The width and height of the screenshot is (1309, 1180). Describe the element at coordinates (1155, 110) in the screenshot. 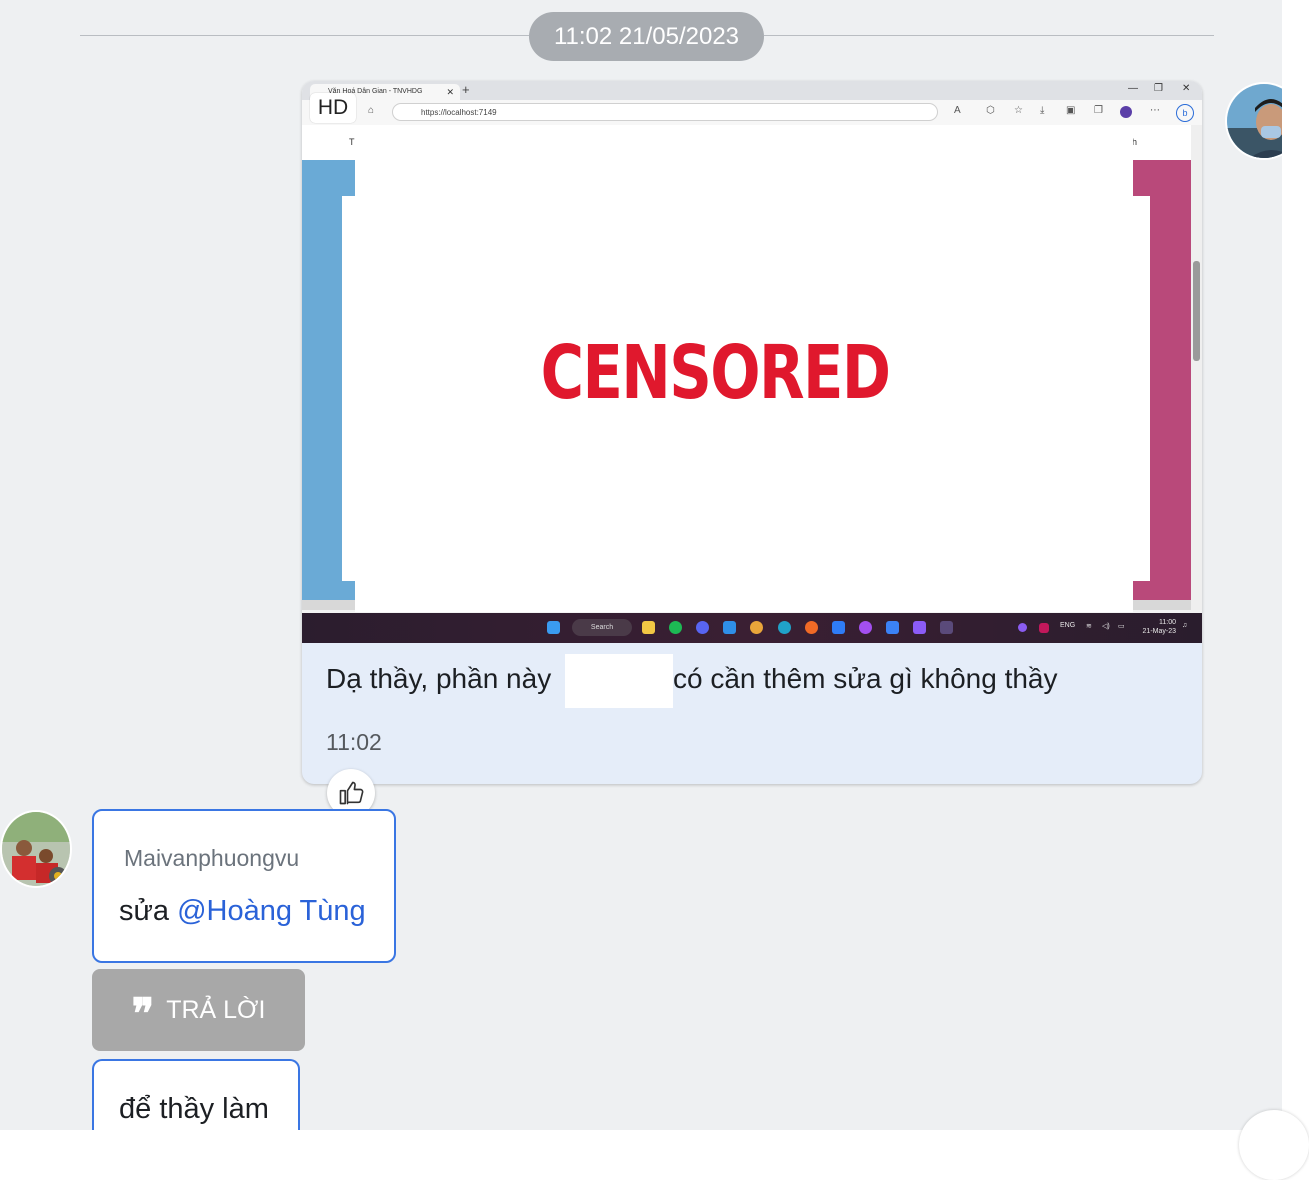

I see `more-icon: ⋯` at that location.